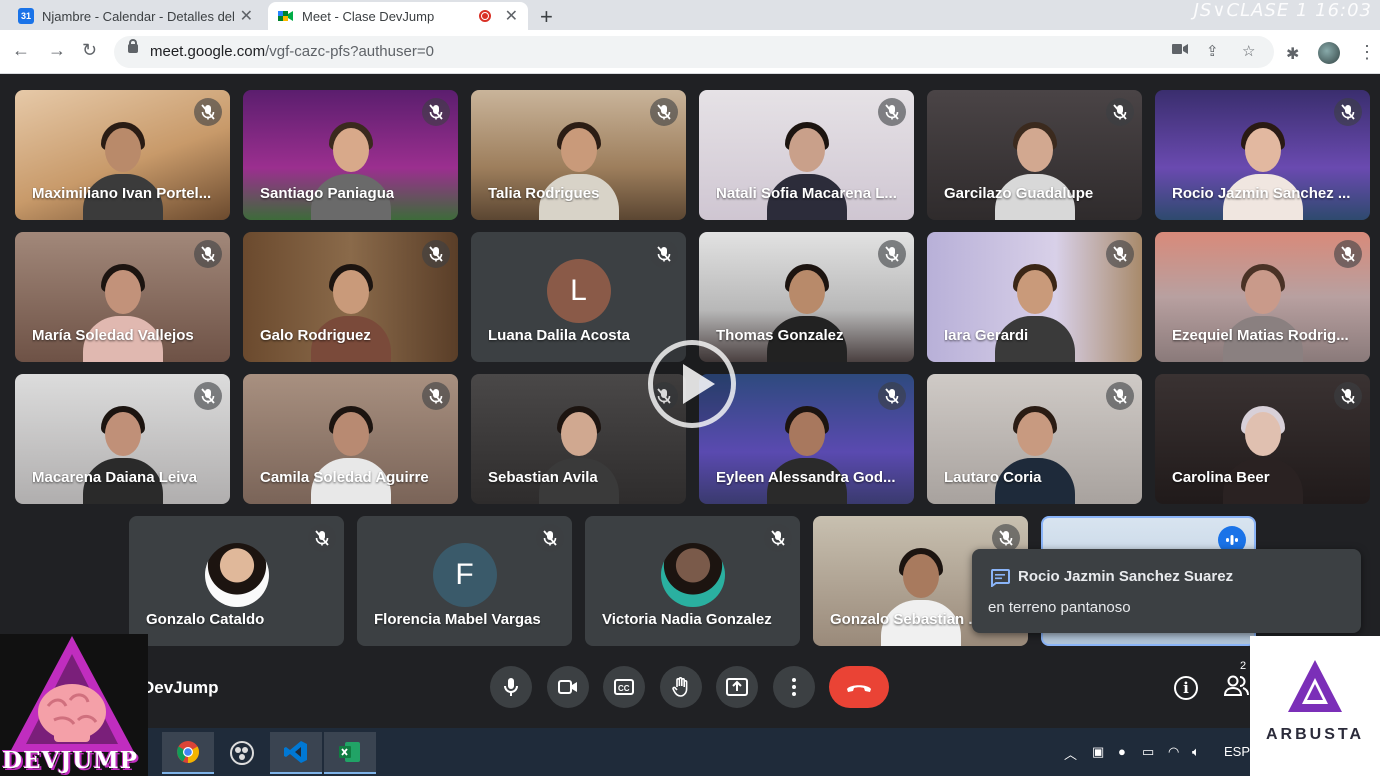 Image resolution: width=1380 pixels, height=776 pixels. I want to click on svg-text: CC, so click(624, 688).